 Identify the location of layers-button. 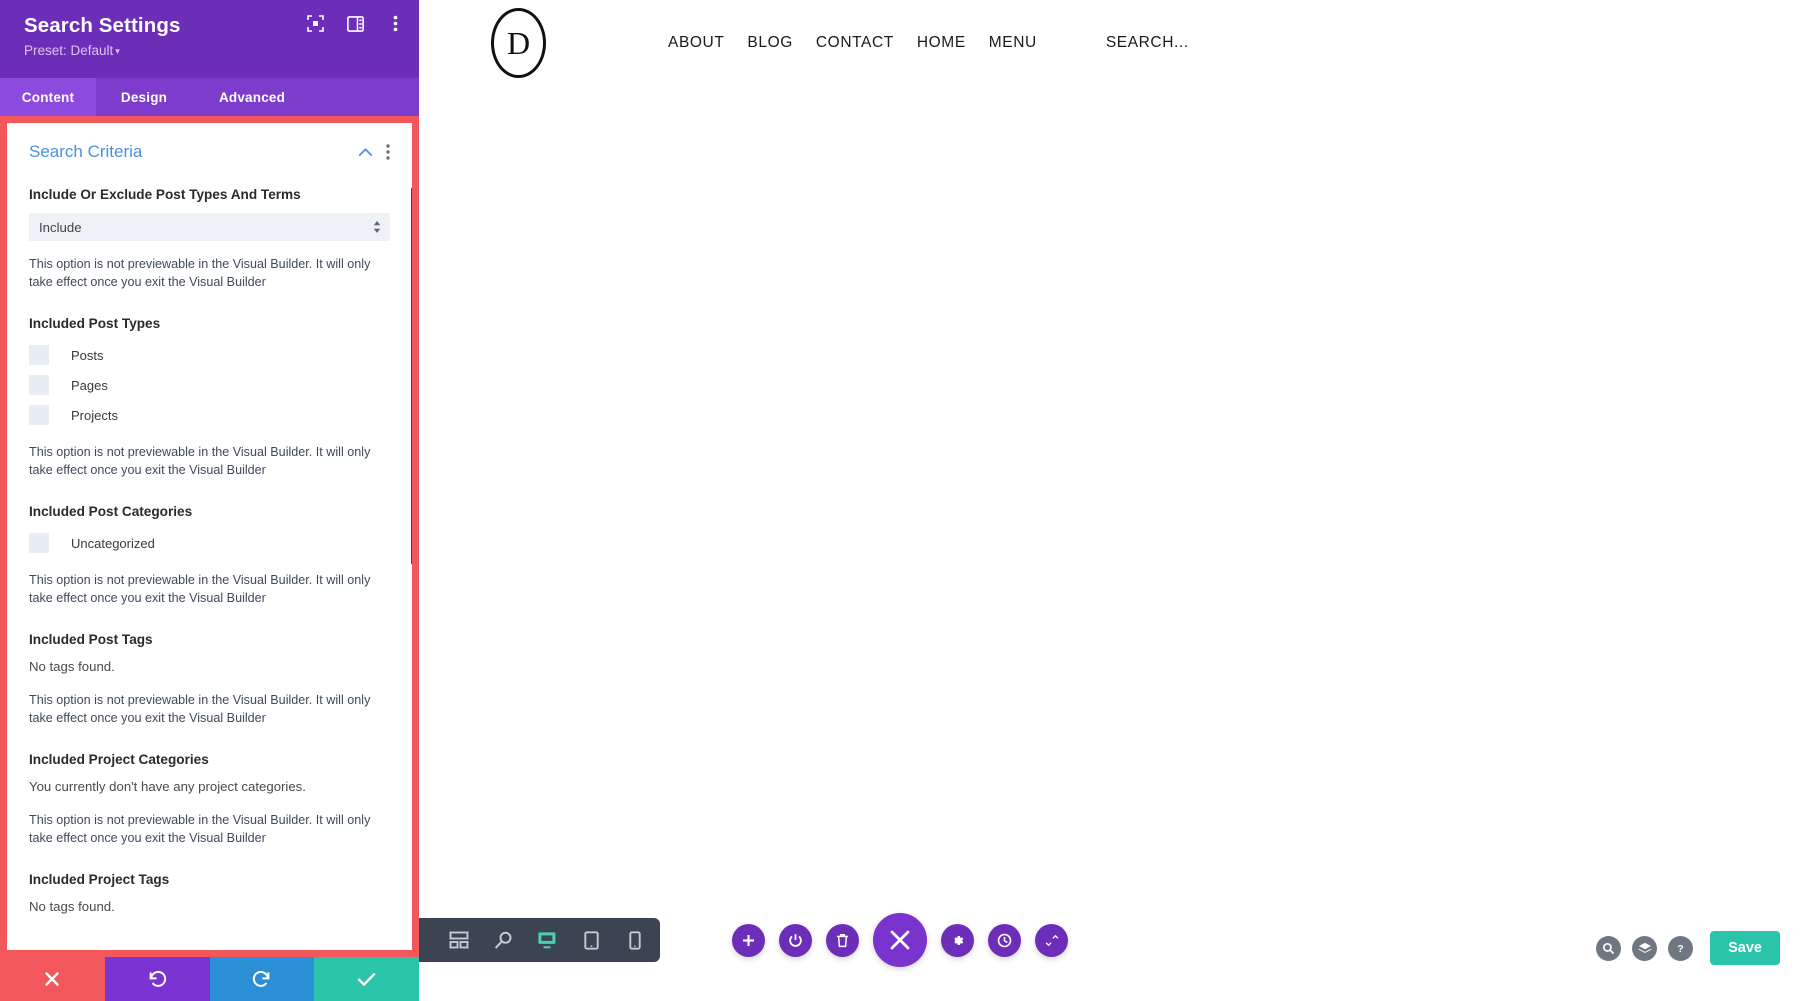
(1645, 948).